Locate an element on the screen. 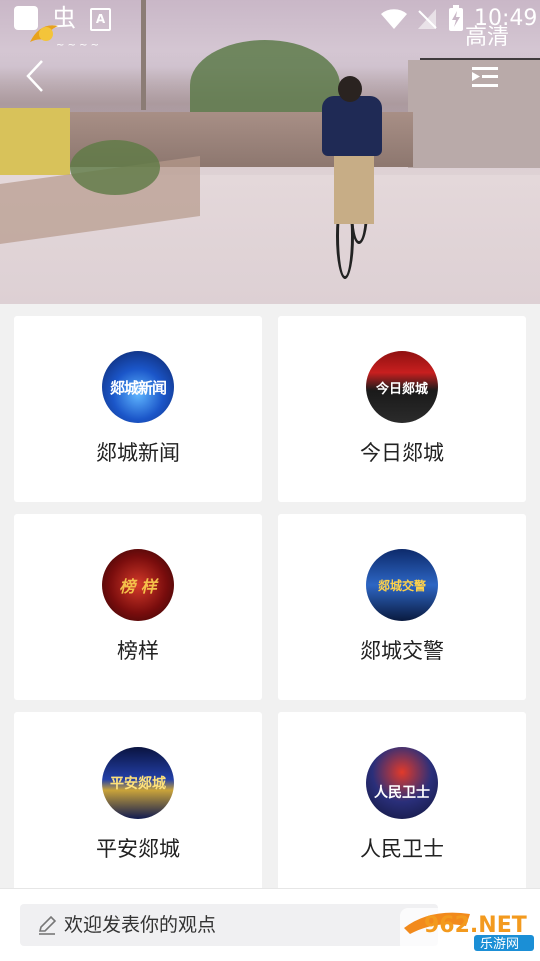 Image resolution: width=540 pixels, height=961 pixels. battery-charging-icon is located at coordinates (456, 18).